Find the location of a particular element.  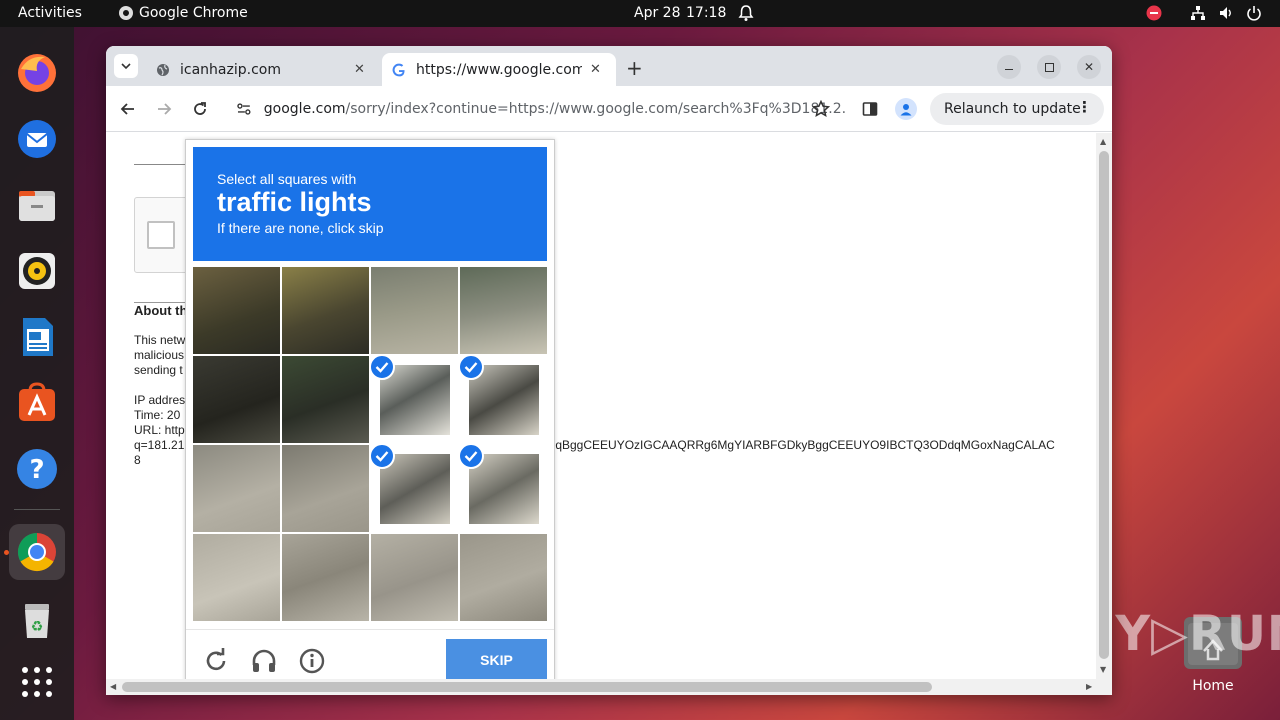

time-label: 17:18 is located at coordinates (706, 13).